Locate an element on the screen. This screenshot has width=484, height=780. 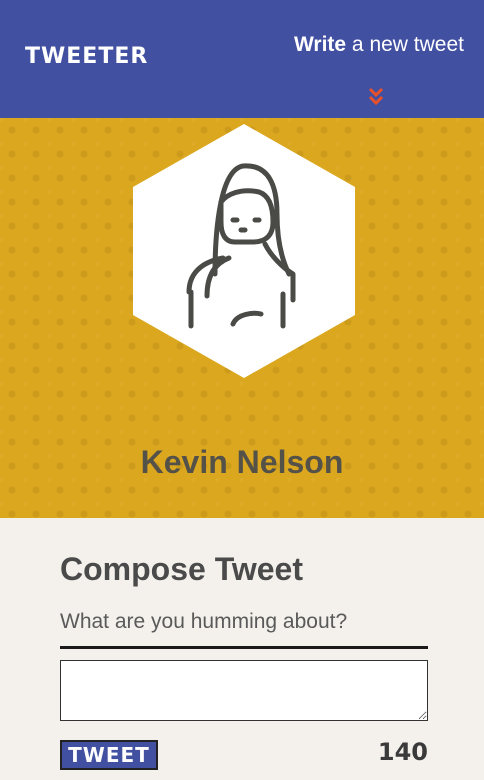
double-chevron-down-icon is located at coordinates (376, 97).